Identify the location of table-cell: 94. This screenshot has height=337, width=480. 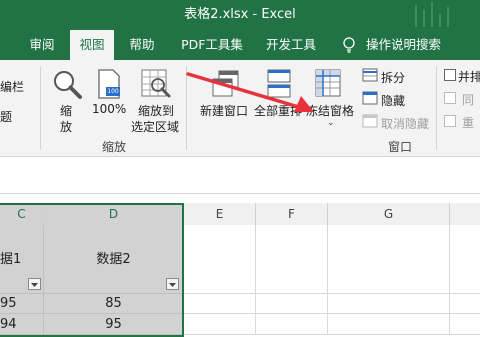
(22, 324).